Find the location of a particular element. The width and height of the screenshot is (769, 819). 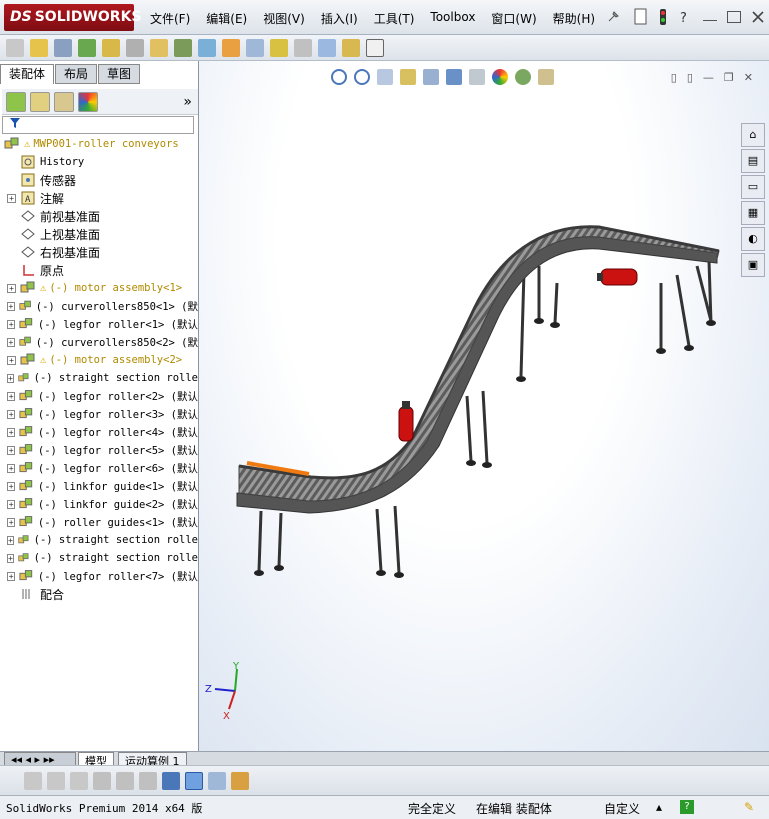

exploded-view-icon is located at coordinates (279, 47).